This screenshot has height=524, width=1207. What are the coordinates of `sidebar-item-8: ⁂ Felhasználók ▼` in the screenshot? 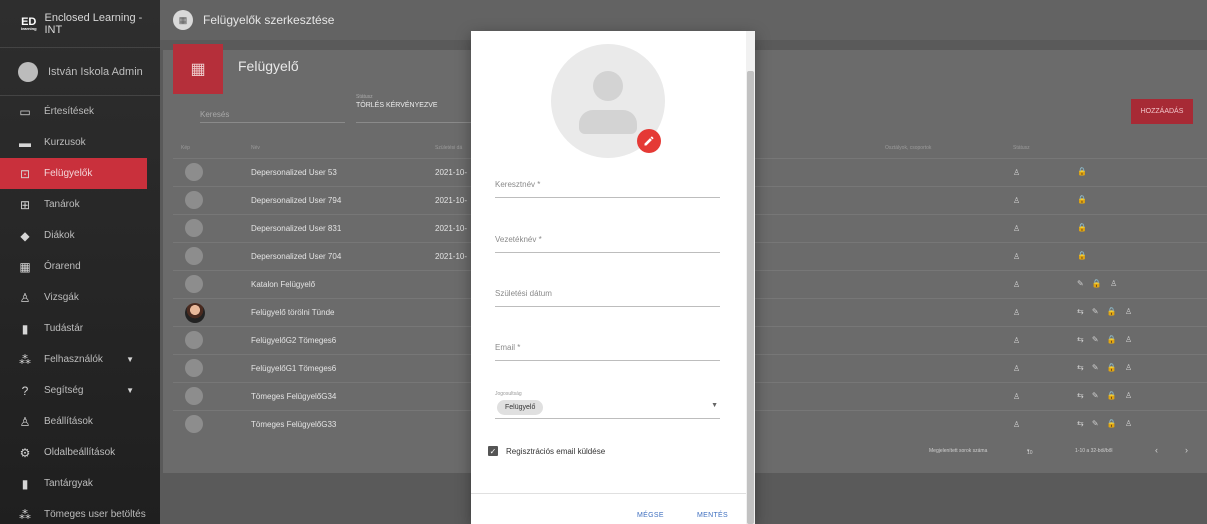 It's located at (80, 359).